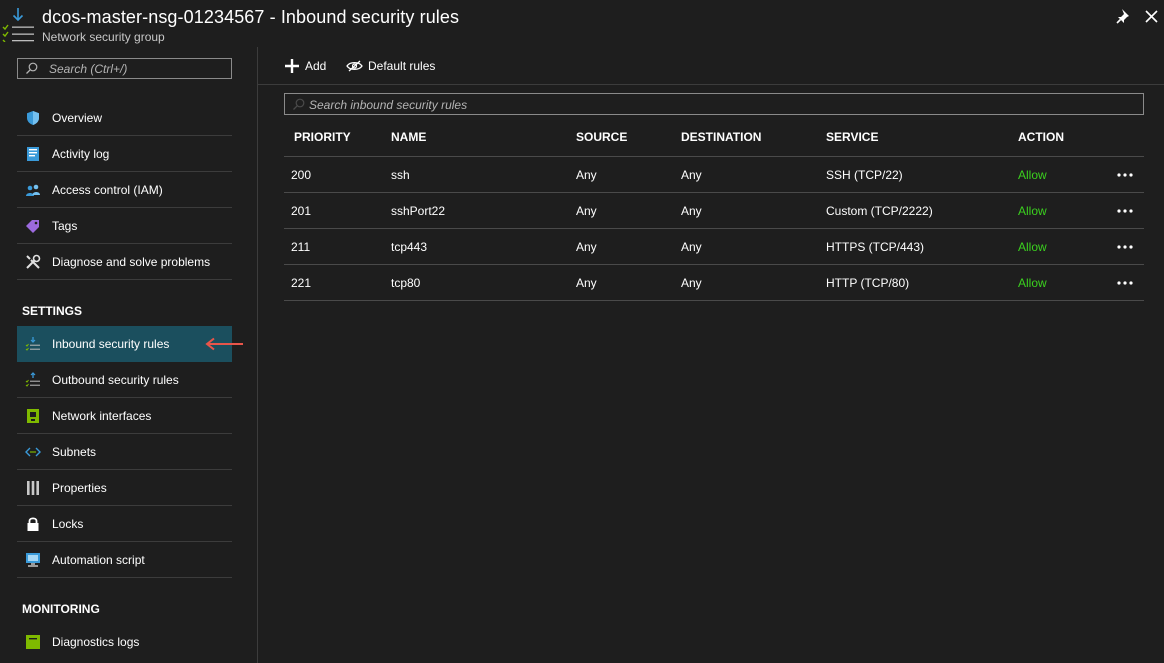 The image size is (1164, 663). I want to click on properties-icon, so click(33, 488).